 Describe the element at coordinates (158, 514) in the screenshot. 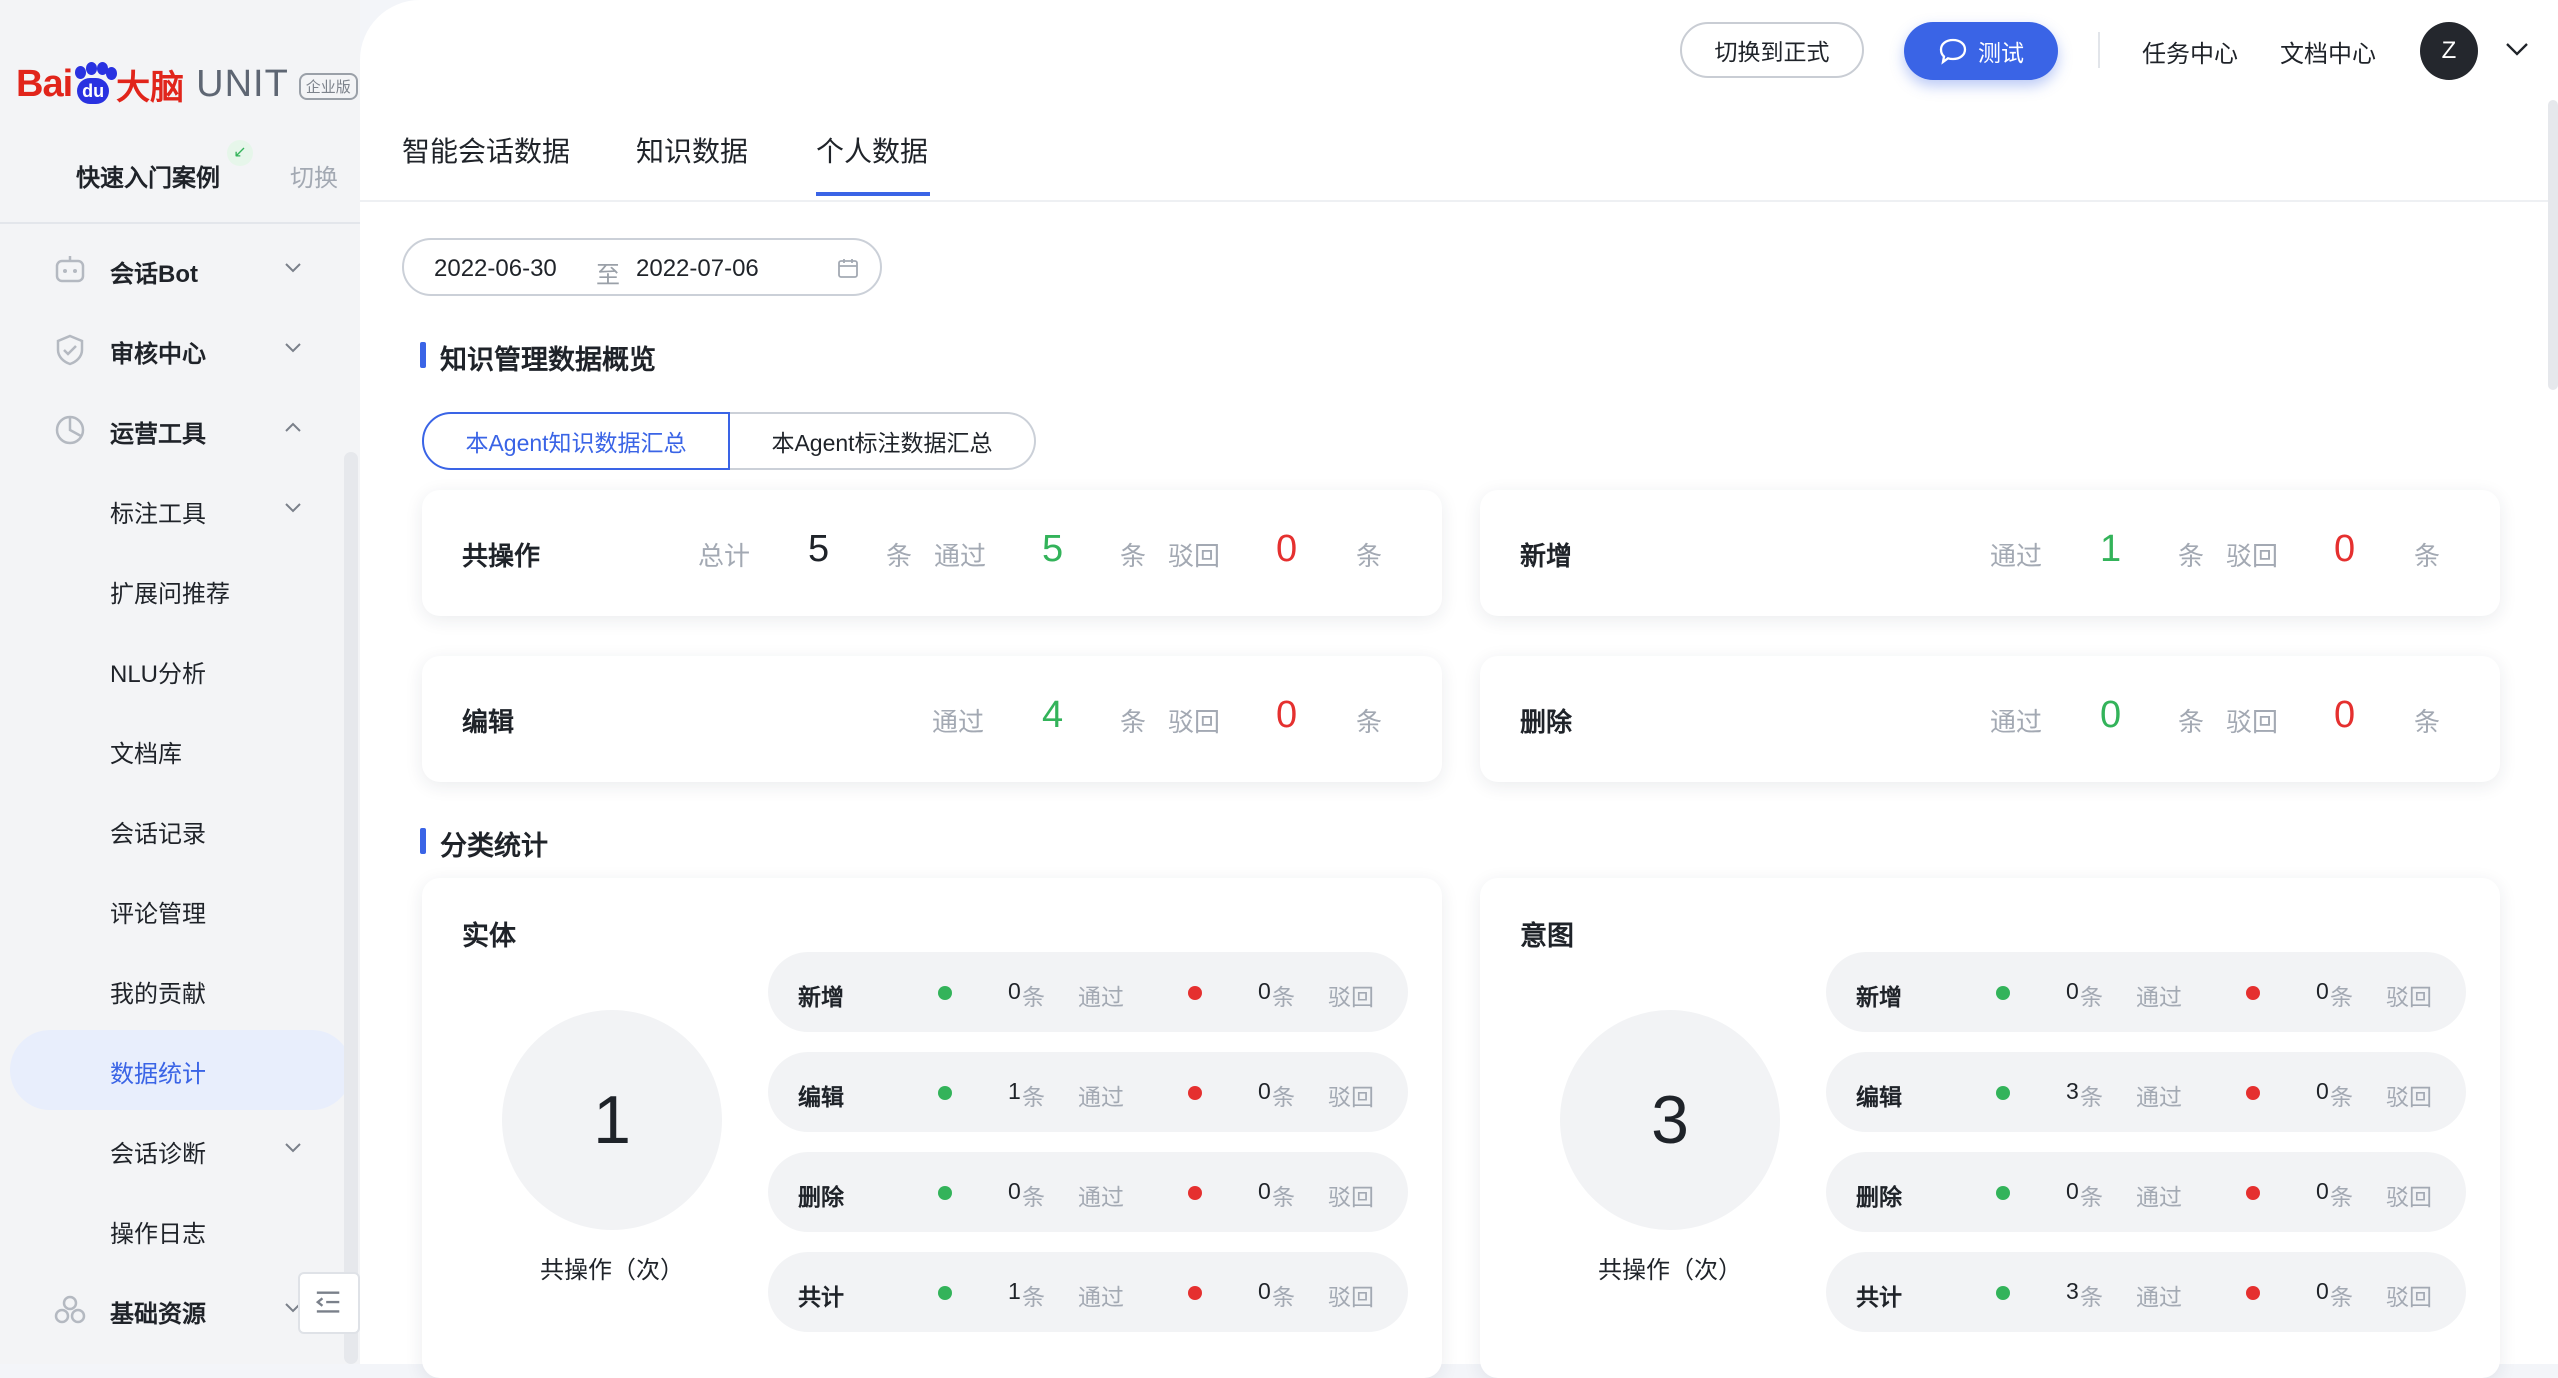

I see `menu-label: 标注工具` at that location.